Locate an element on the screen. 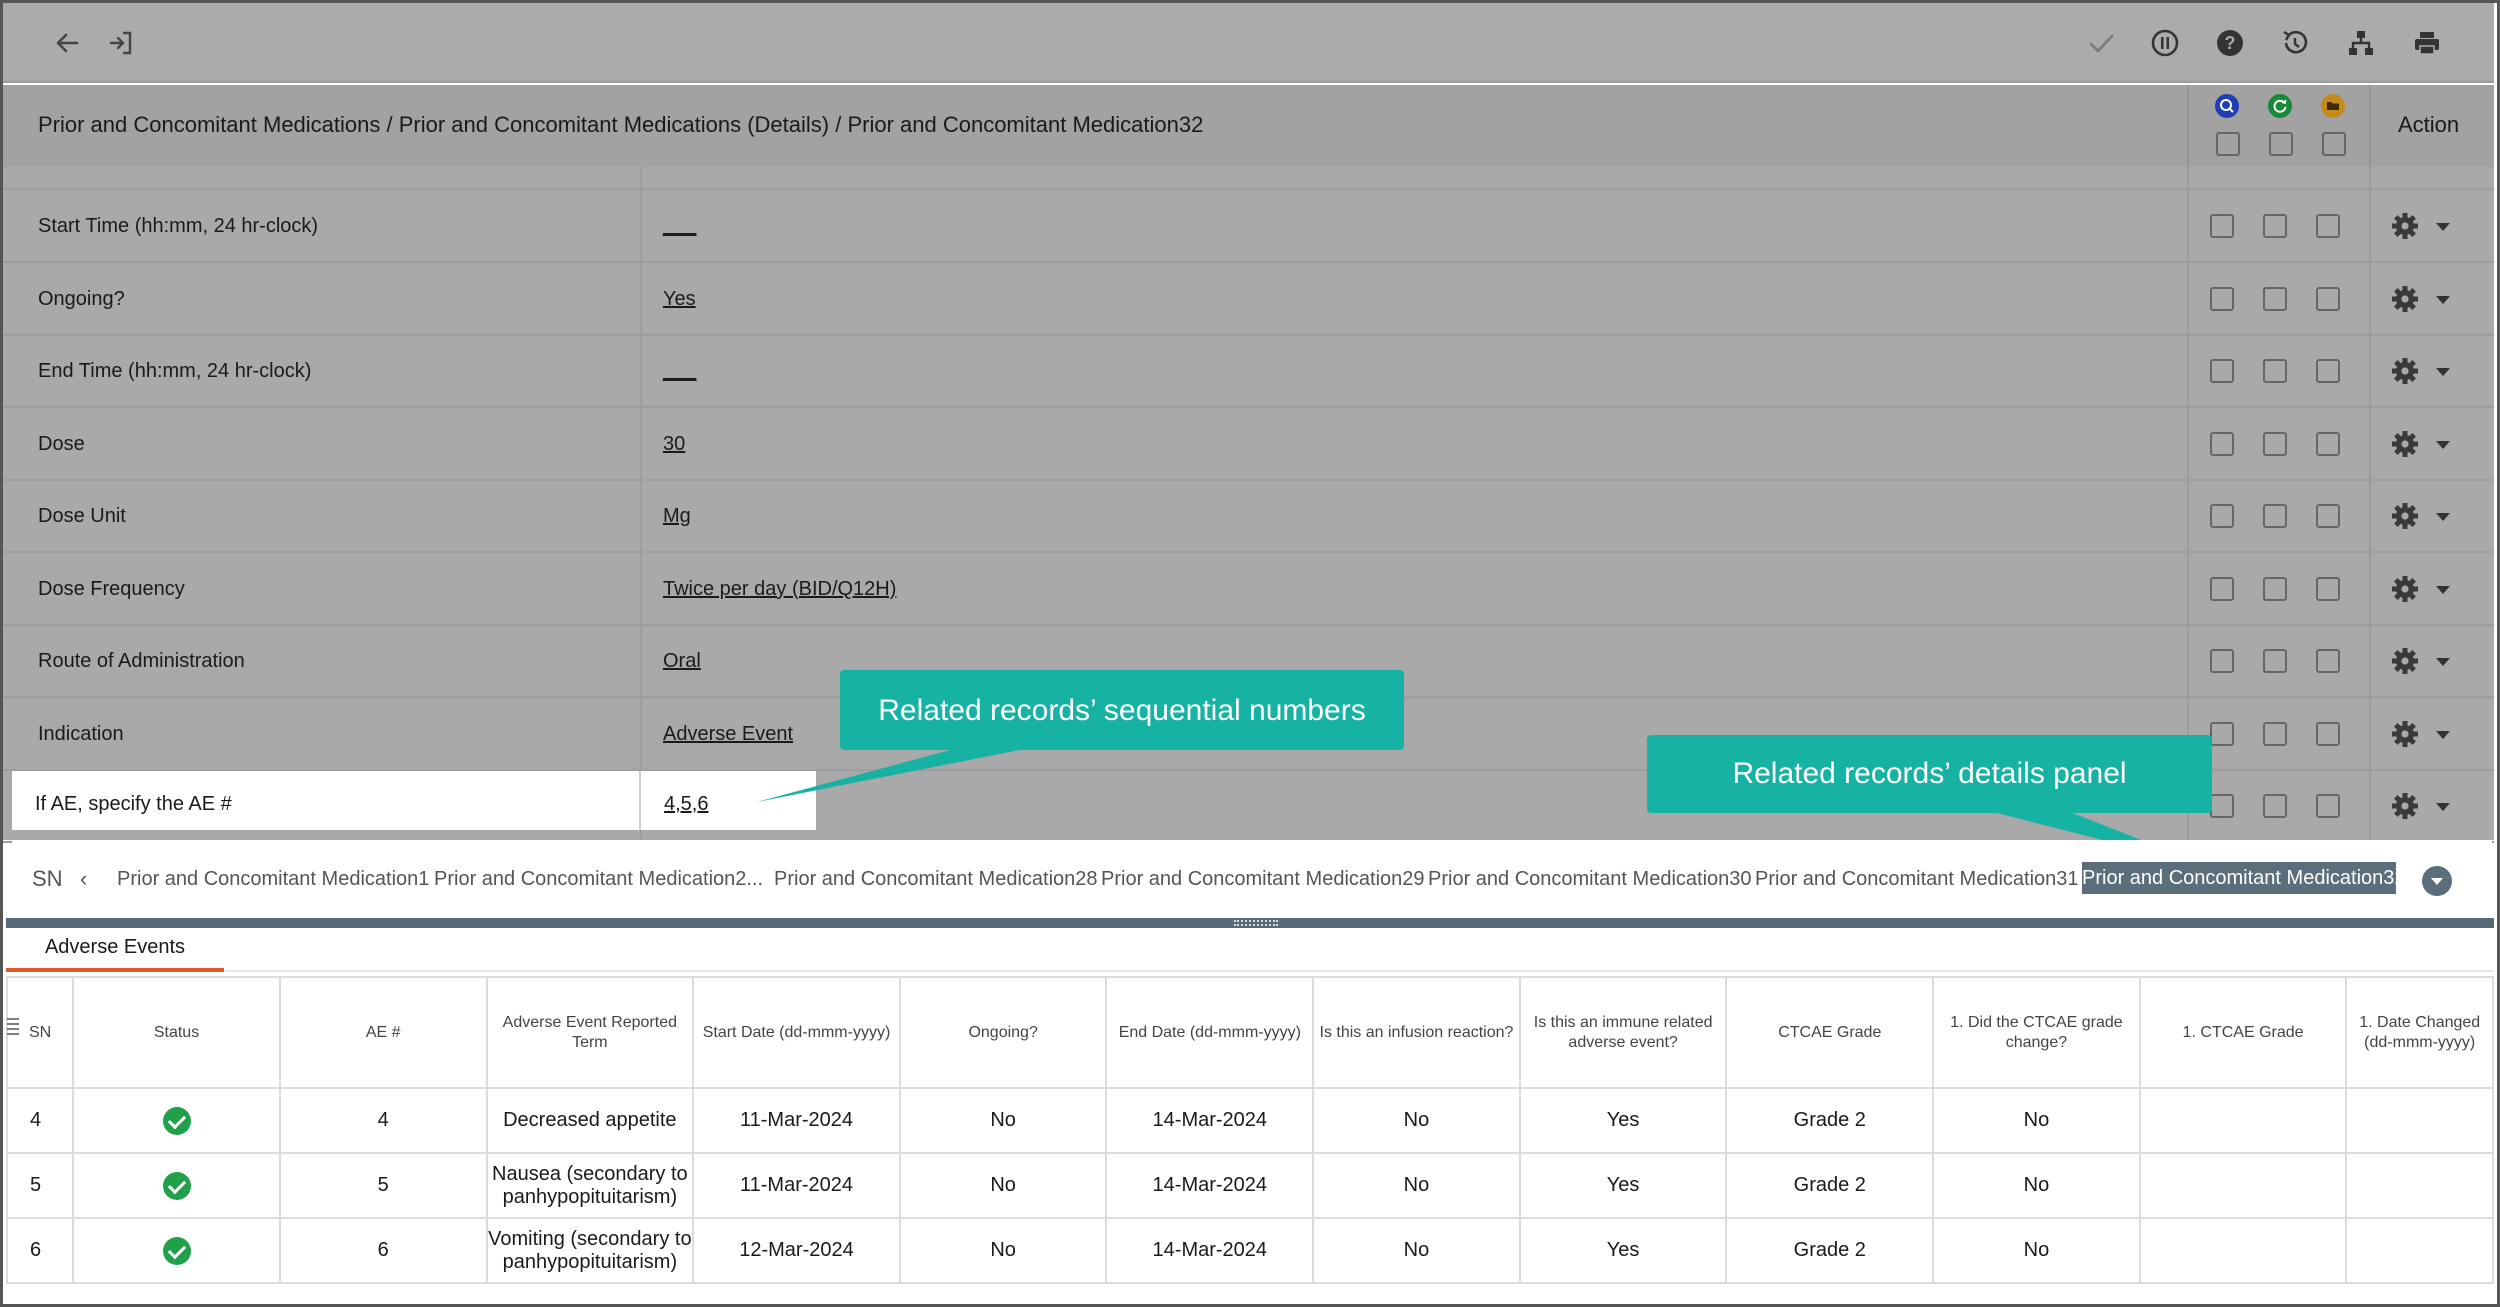 The height and width of the screenshot is (1307, 2500). hierarchy-icon is located at coordinates (2361, 43).